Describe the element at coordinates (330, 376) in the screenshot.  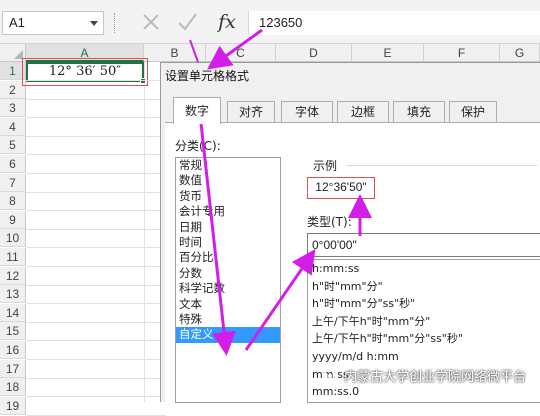
I see `watermark-logo-icon` at that location.